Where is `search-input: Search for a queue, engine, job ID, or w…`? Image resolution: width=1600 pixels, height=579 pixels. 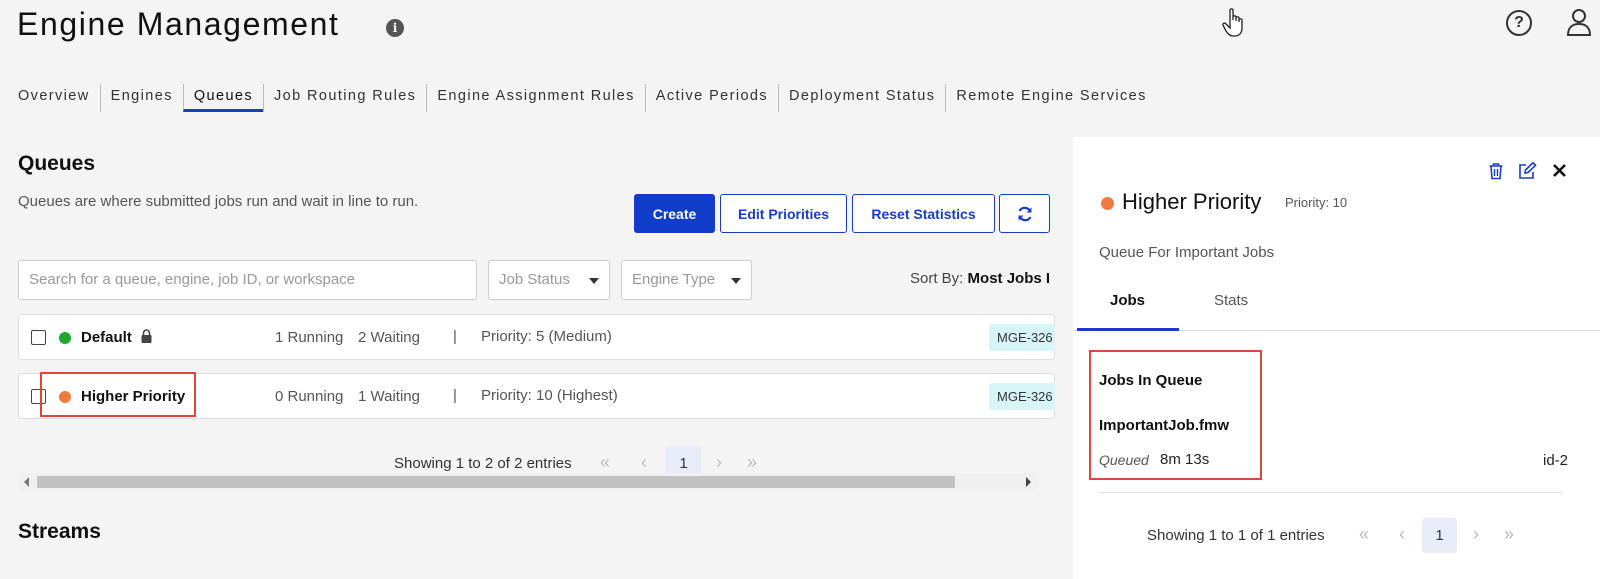 search-input: Search for a queue, engine, job ID, or w… is located at coordinates (247, 280).